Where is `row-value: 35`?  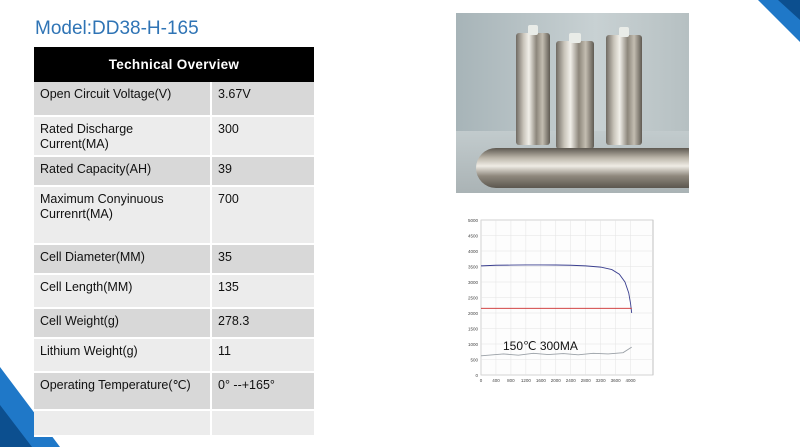
row-value: 35 is located at coordinates (262, 259).